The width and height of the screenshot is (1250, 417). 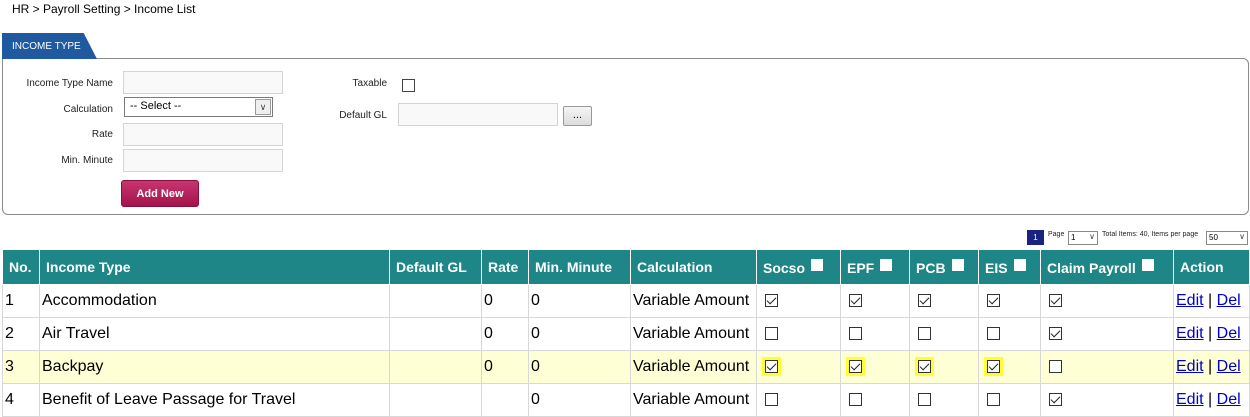 I want to click on select-all-claim-payroll-checkbox, so click(x=1147, y=264).